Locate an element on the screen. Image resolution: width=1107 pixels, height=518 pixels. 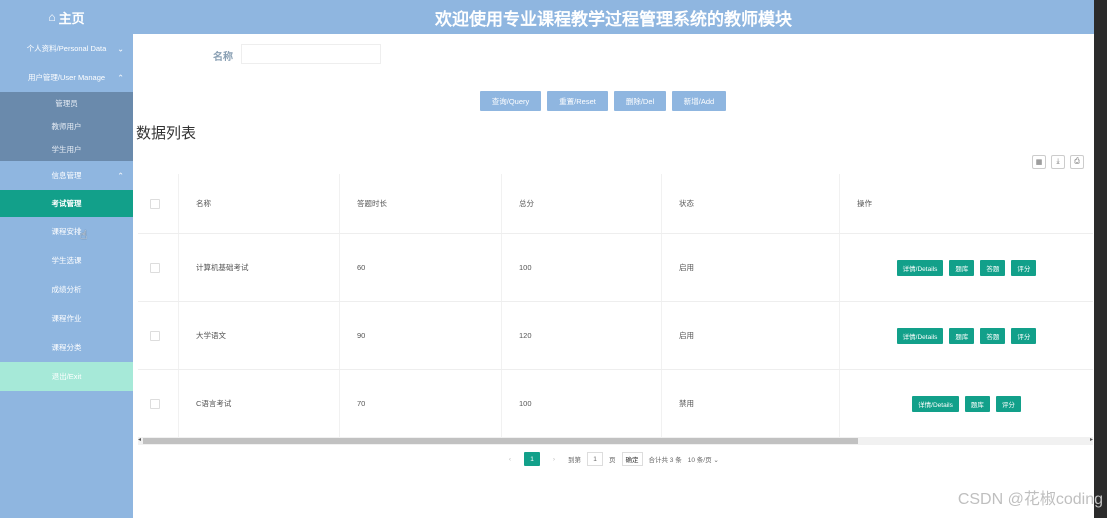
header-checkbox-cell is located at coordinates (158, 203).